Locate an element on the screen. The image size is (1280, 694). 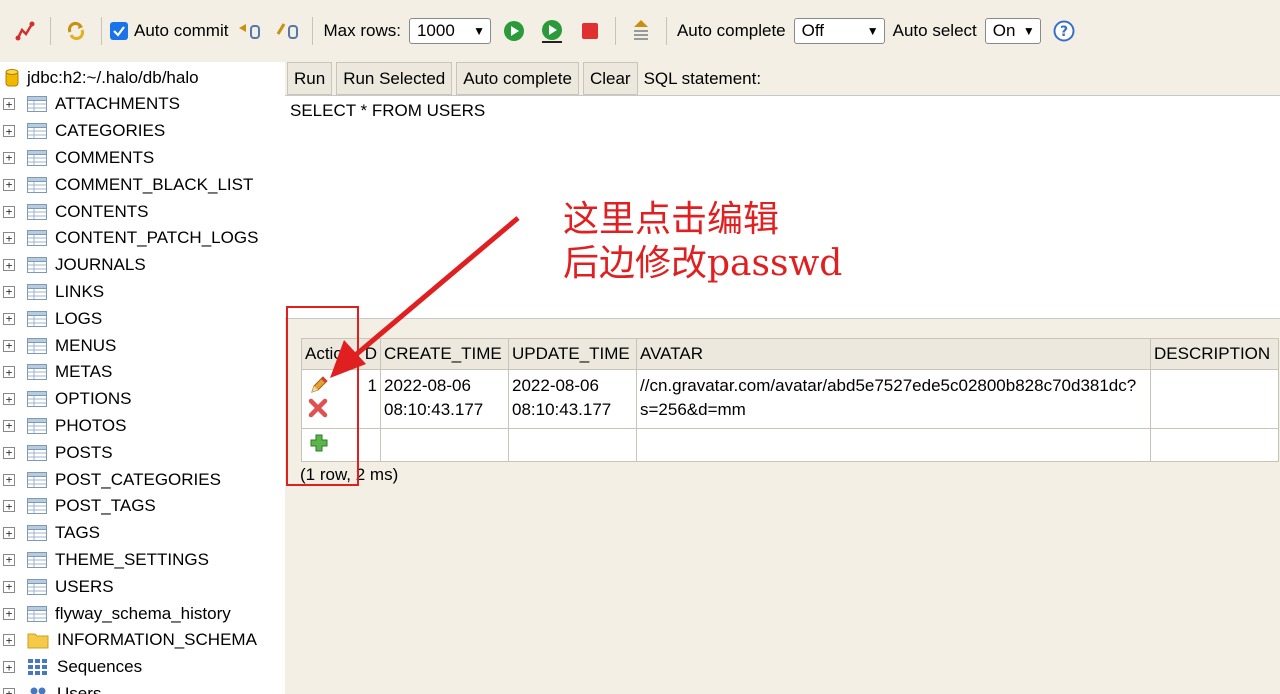
tree-item-label: CONTENT_PATCH_LOGS is located at coordinates (157, 238).